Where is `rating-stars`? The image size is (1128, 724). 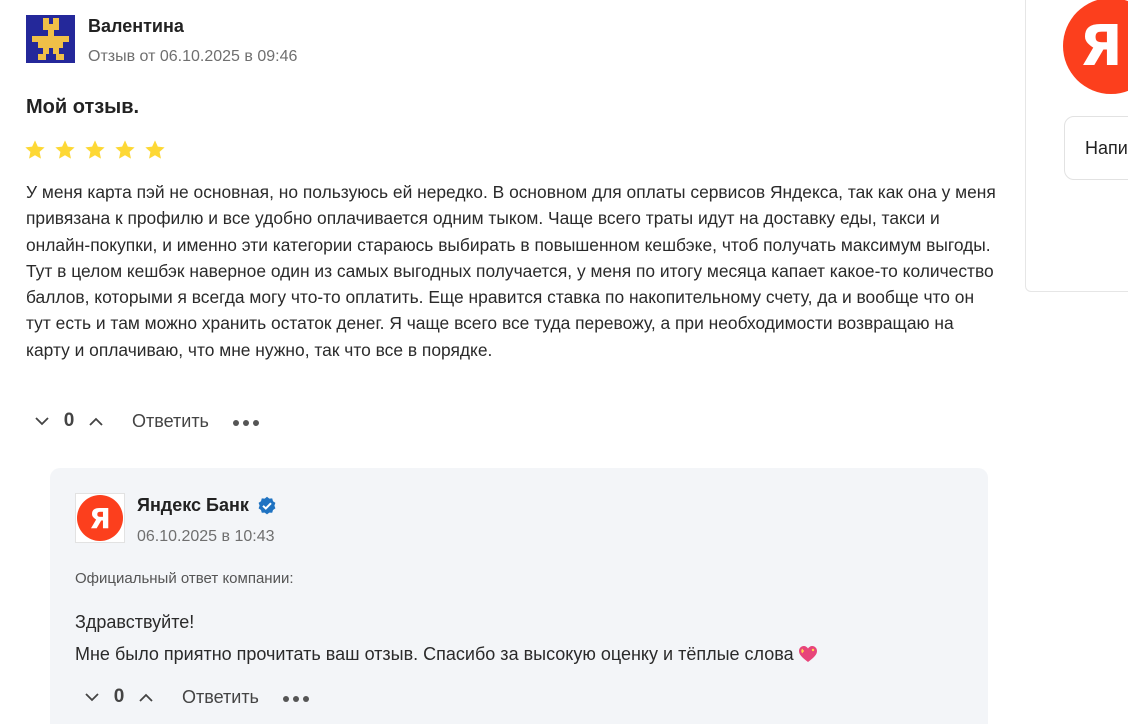 rating-stars is located at coordinates (95, 150).